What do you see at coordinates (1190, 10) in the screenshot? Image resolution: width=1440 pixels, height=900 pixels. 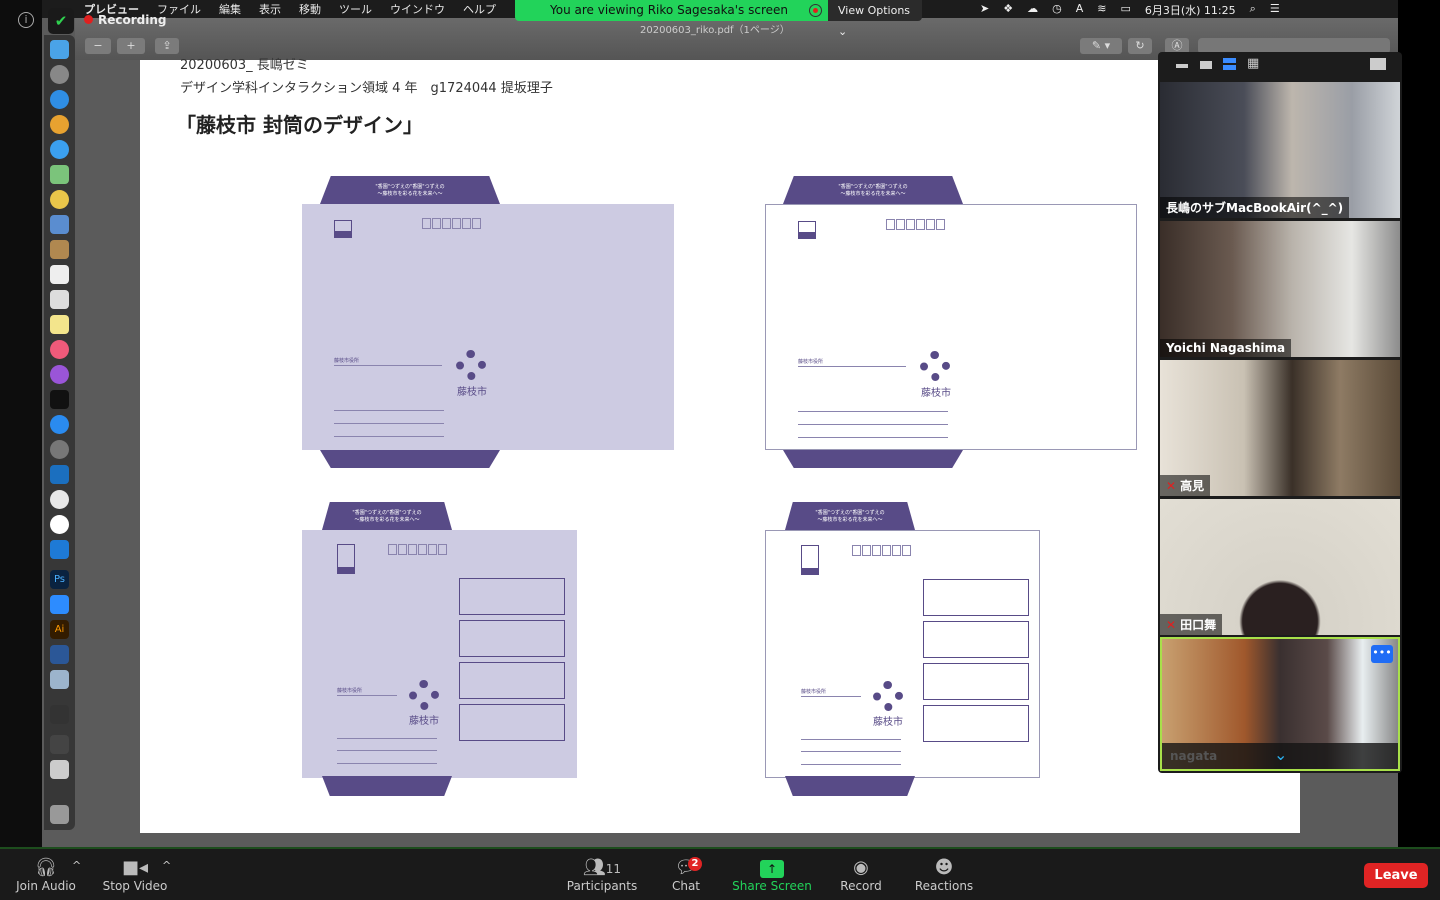 I see `datetime: 6月3日(水) 11:25` at bounding box center [1190, 10].